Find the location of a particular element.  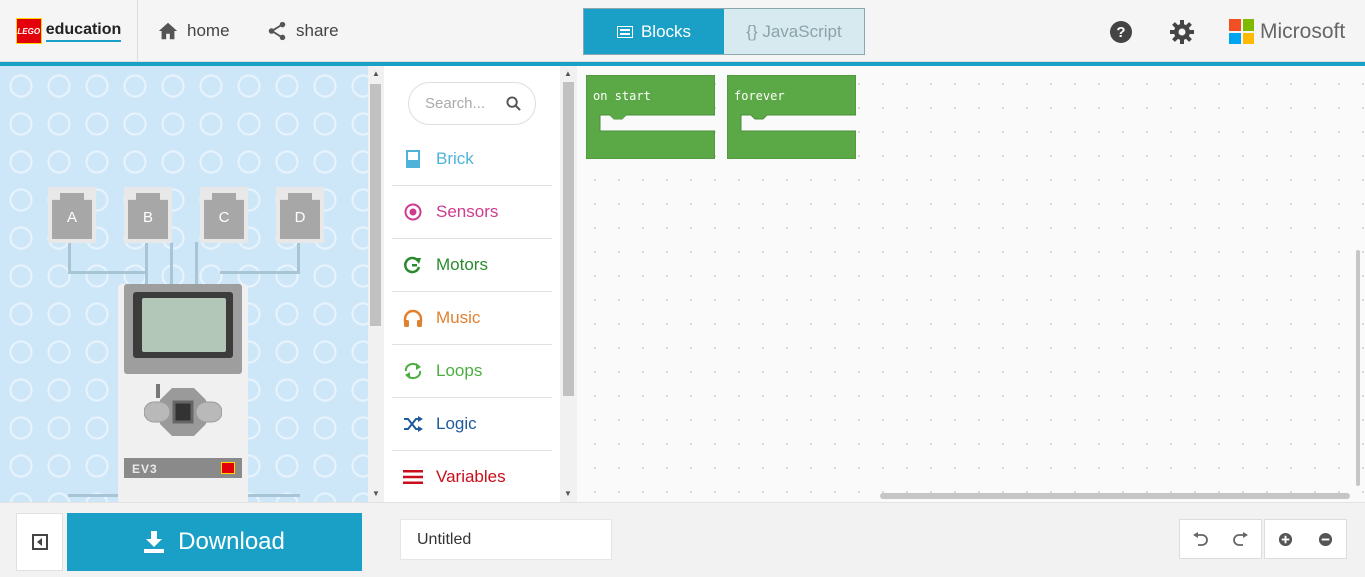

collapse-simulator-button is located at coordinates (39, 542).